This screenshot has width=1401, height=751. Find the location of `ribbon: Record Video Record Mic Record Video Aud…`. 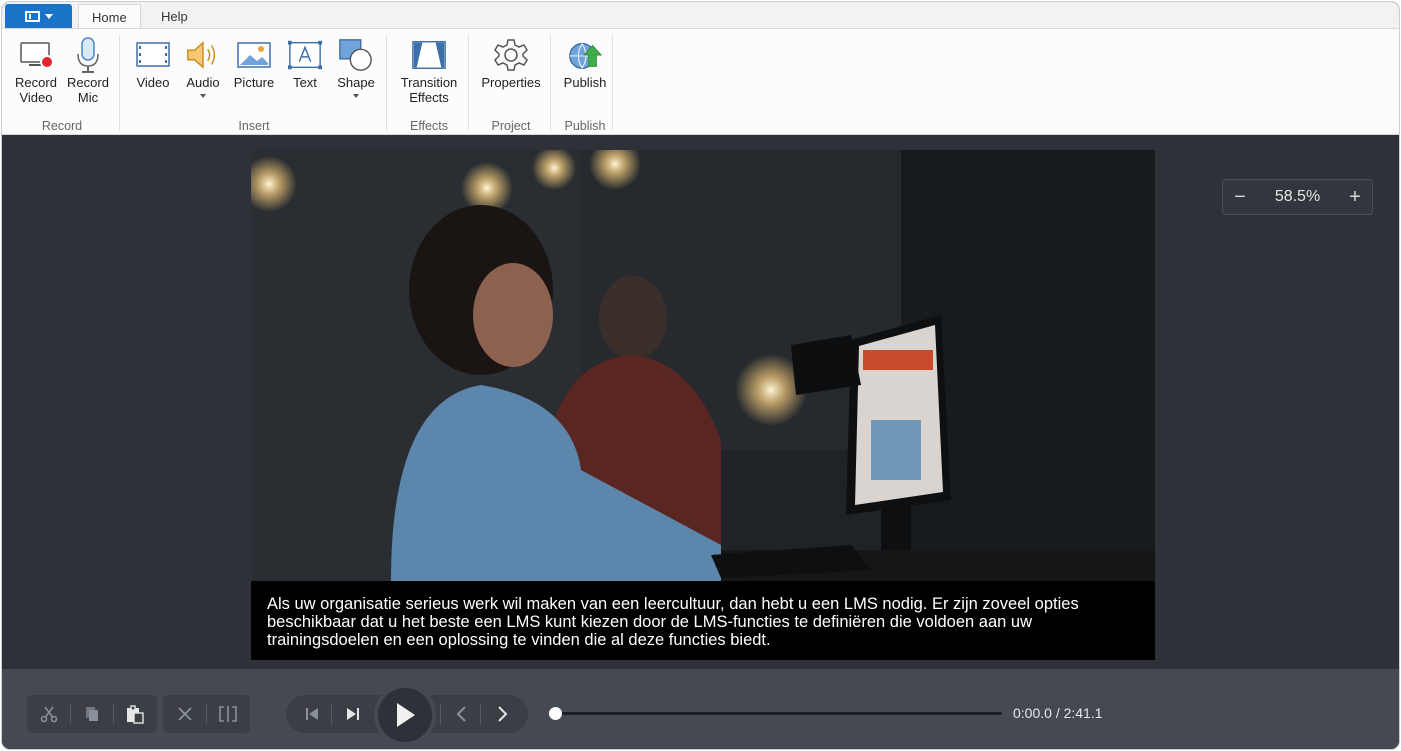

ribbon: Record Video Record Mic Record Video Aud… is located at coordinates (700, 81).